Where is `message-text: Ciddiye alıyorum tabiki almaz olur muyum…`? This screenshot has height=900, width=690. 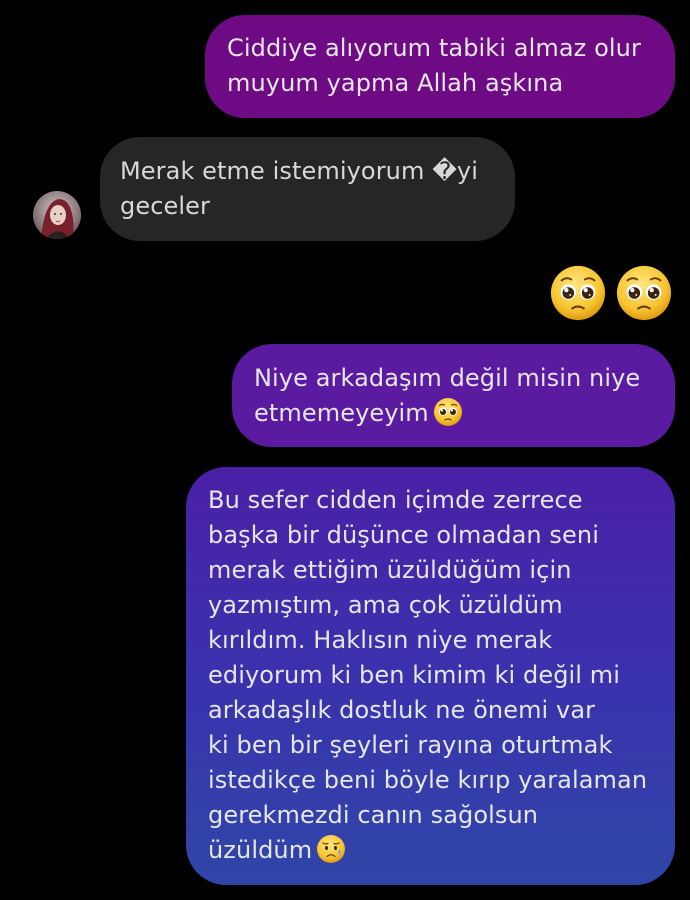 message-text: Ciddiye alıyorum tabiki almaz olur muyum… is located at coordinates (434, 65).